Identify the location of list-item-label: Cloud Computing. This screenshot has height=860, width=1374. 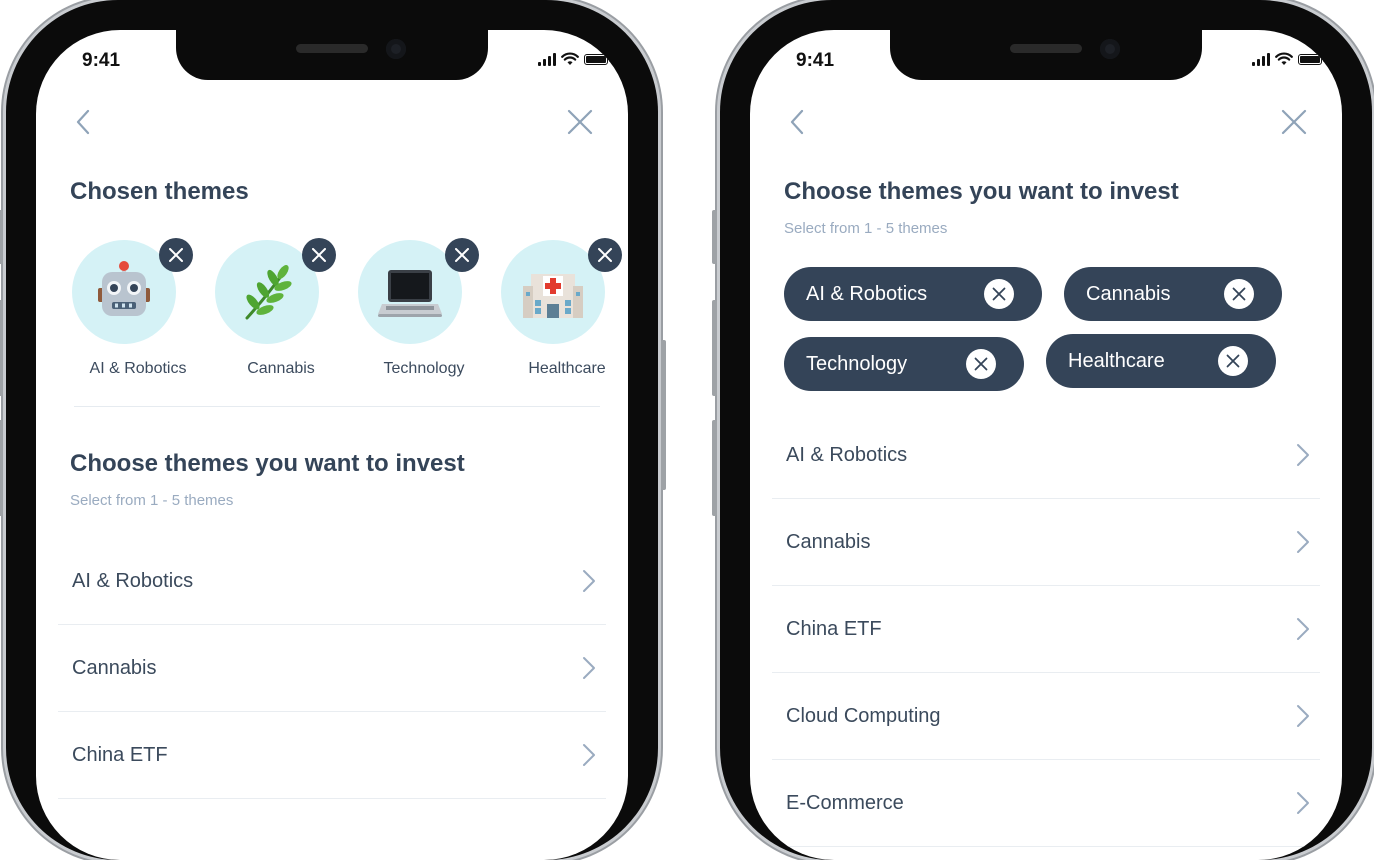
(863, 716).